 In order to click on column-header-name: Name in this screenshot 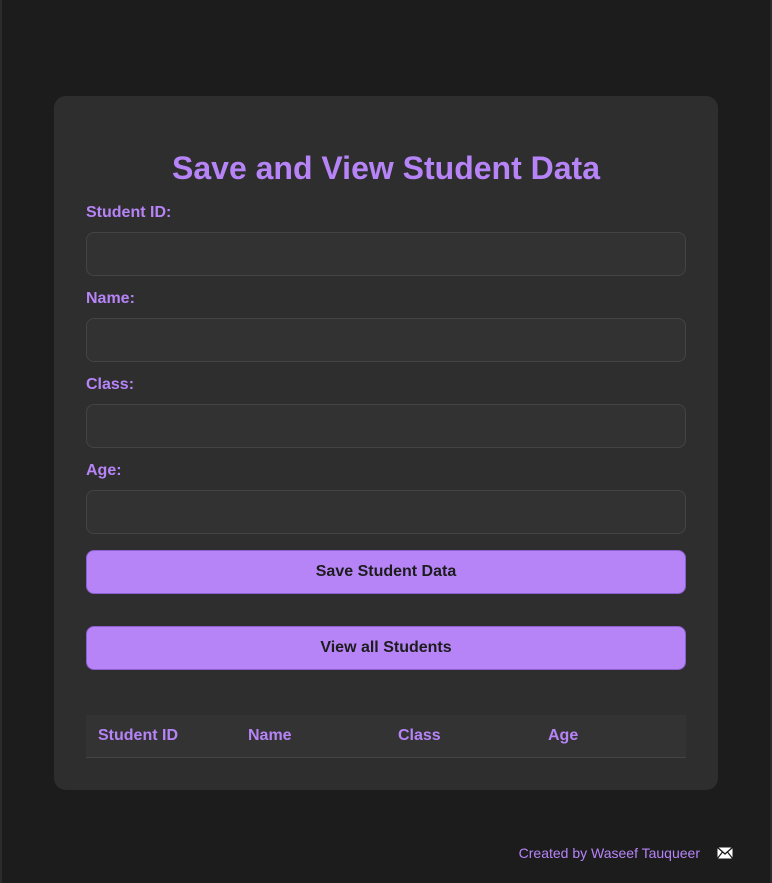, I will do `click(311, 736)`.